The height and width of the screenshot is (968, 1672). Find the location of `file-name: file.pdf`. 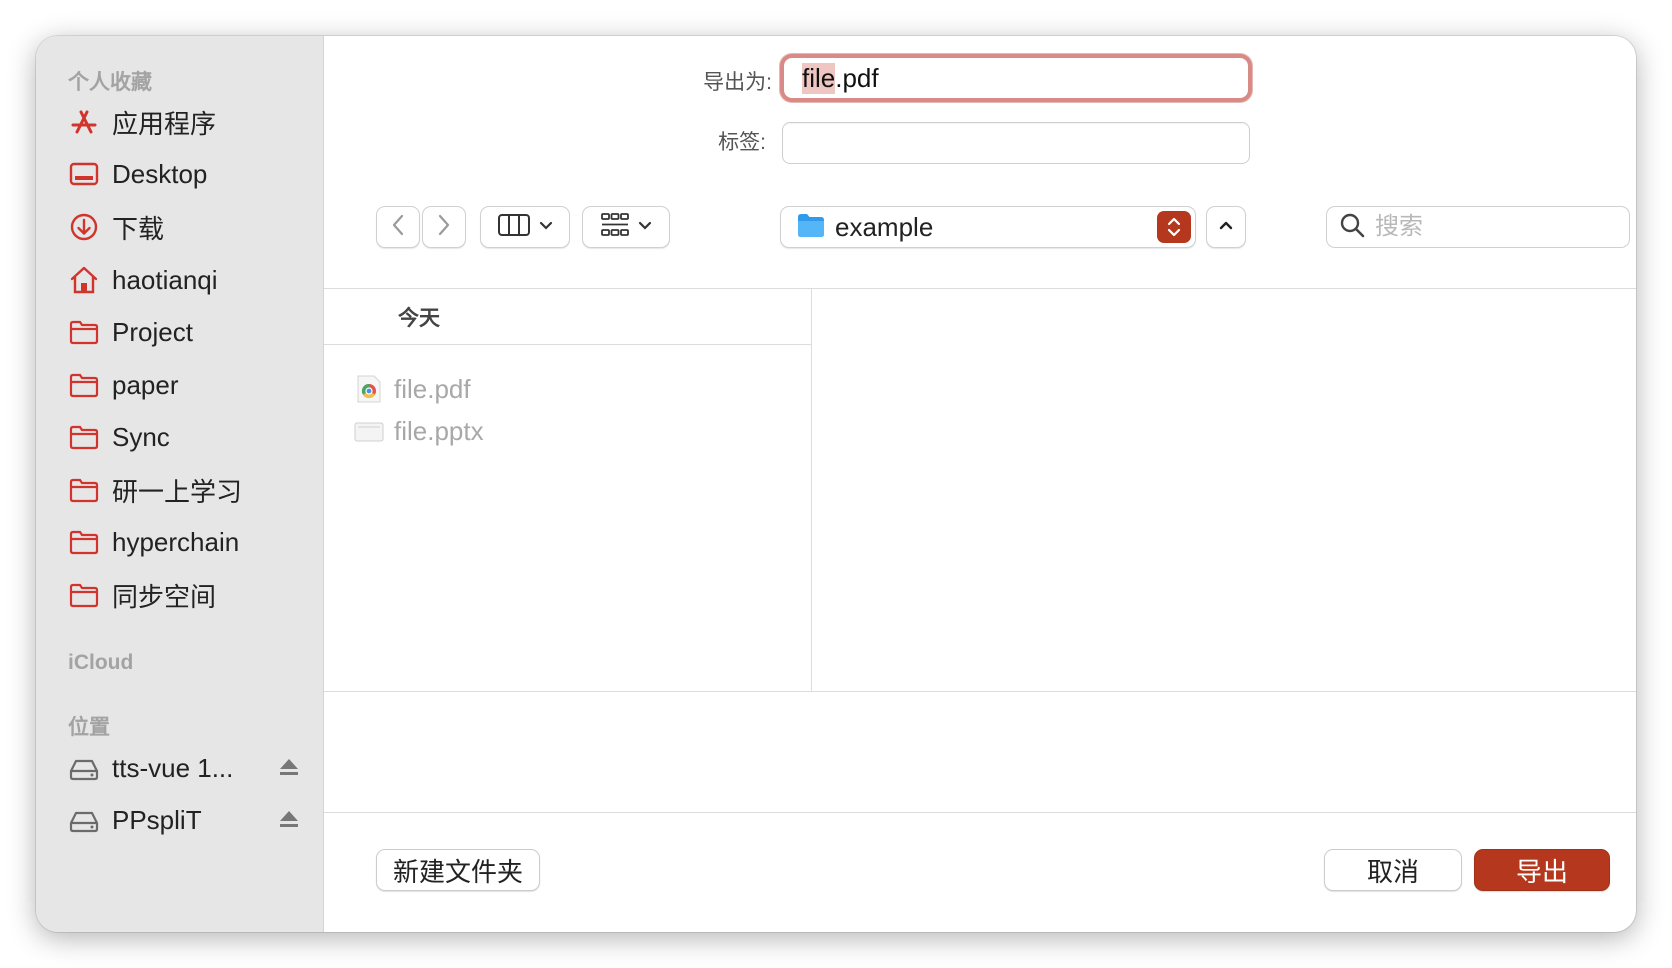

file-name: file.pdf is located at coordinates (432, 388).